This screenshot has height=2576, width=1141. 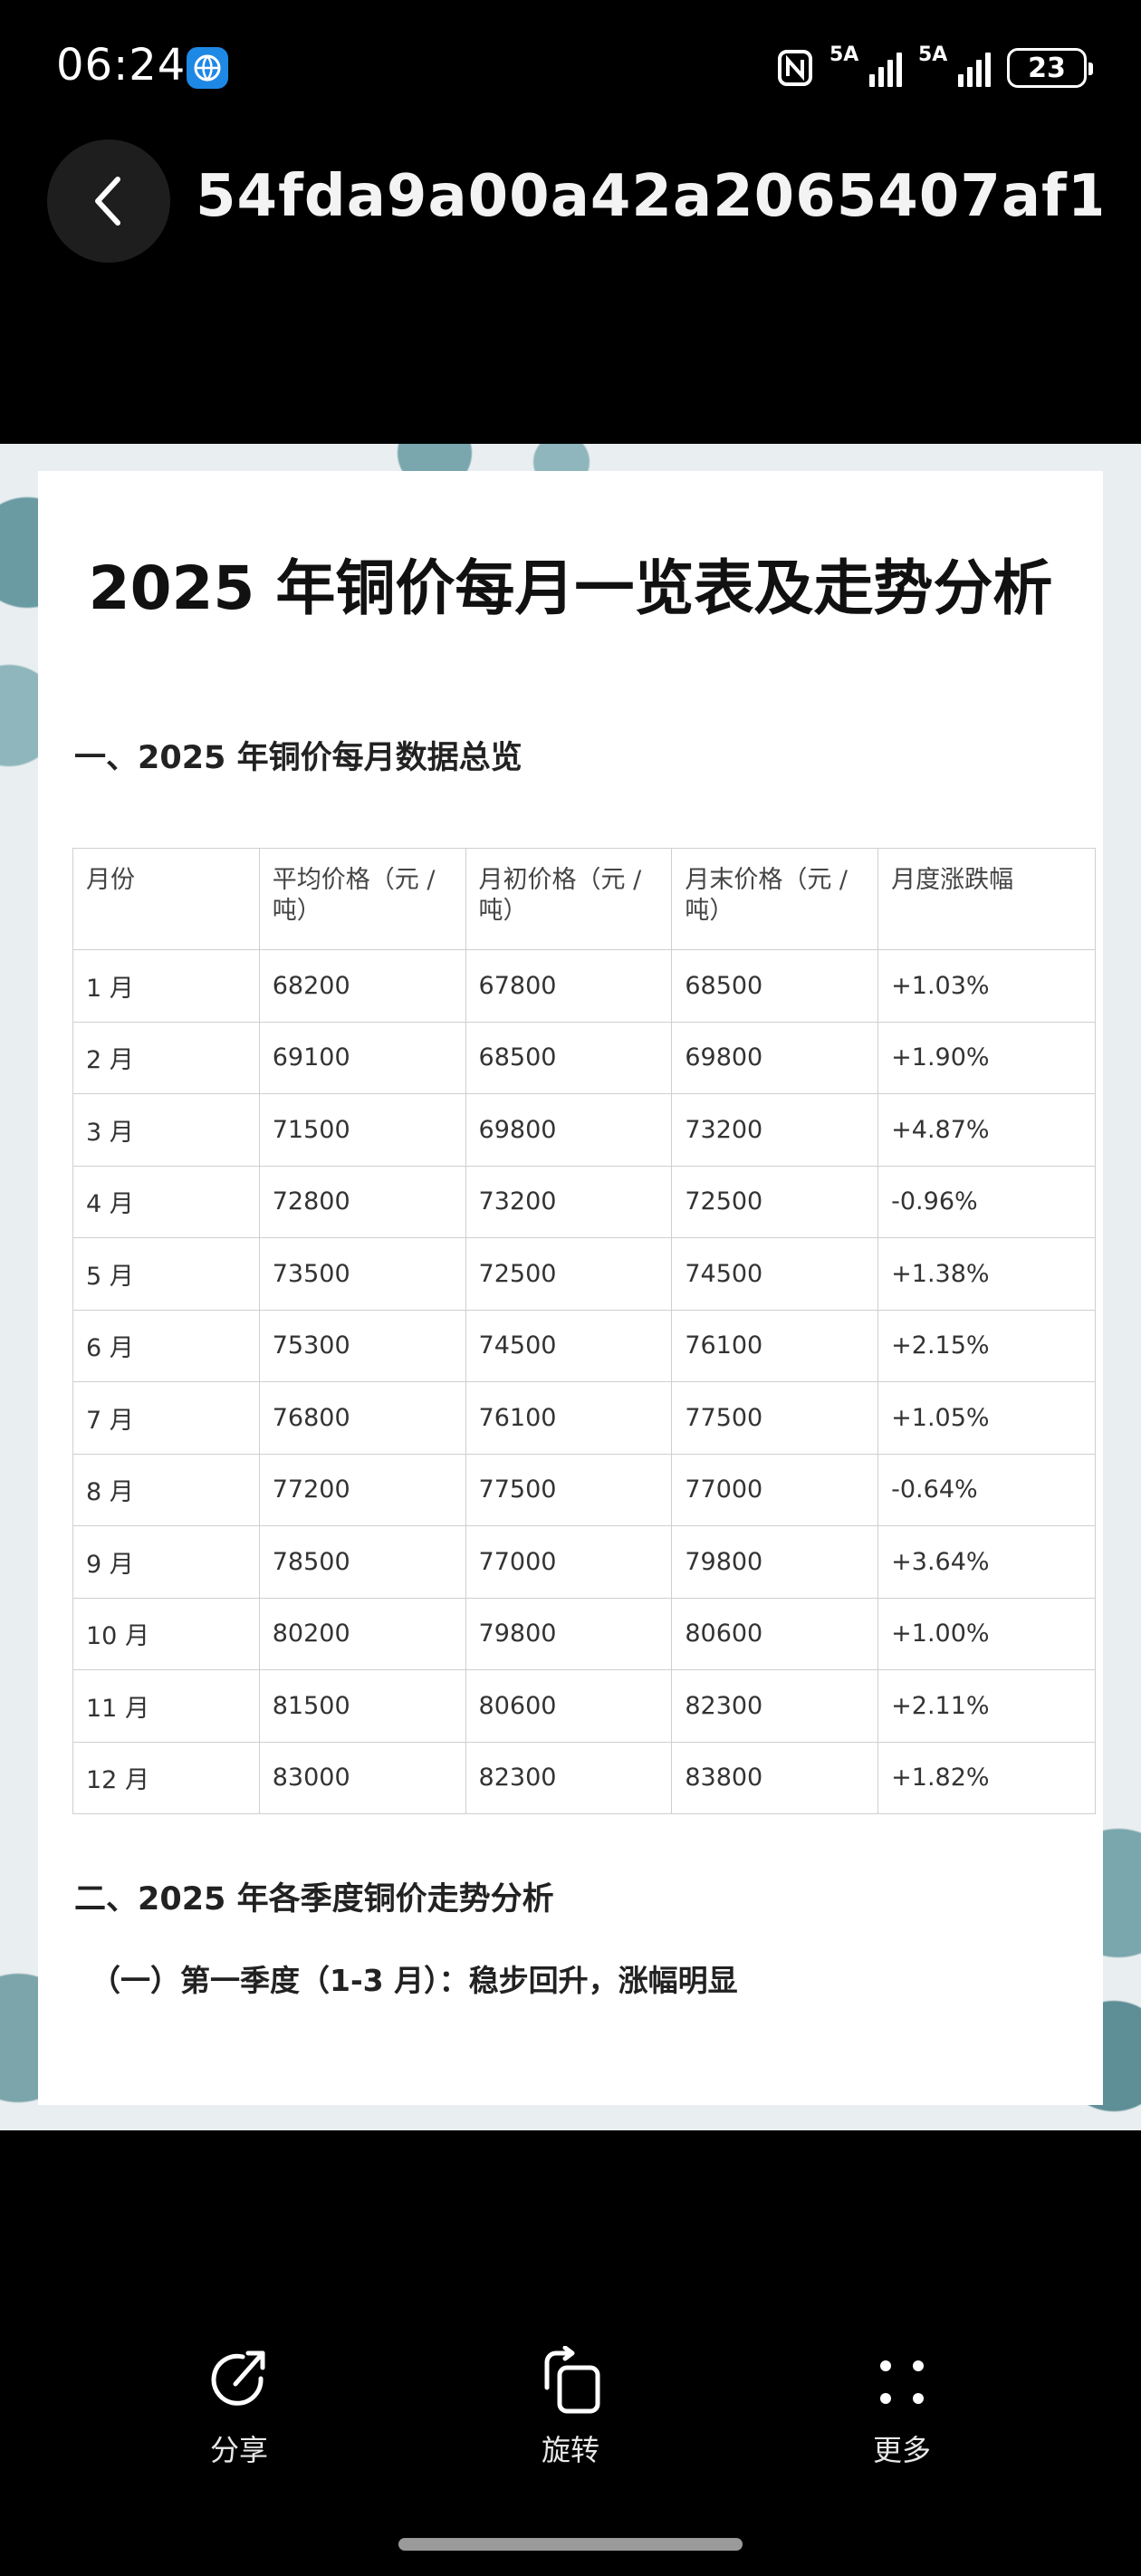 I want to click on table-row: 5 月 73500 72500 74500 +1.38%, so click(x=584, y=1274).